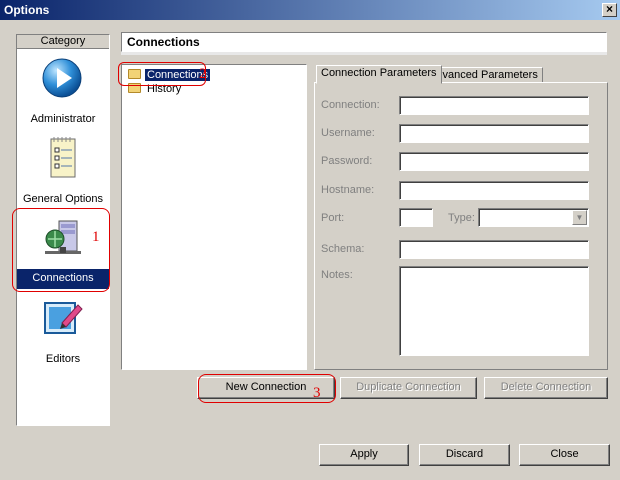 This screenshot has height=480, width=620. What do you see at coordinates (364, 455) in the screenshot?
I see `apply-button: Apply` at bounding box center [364, 455].